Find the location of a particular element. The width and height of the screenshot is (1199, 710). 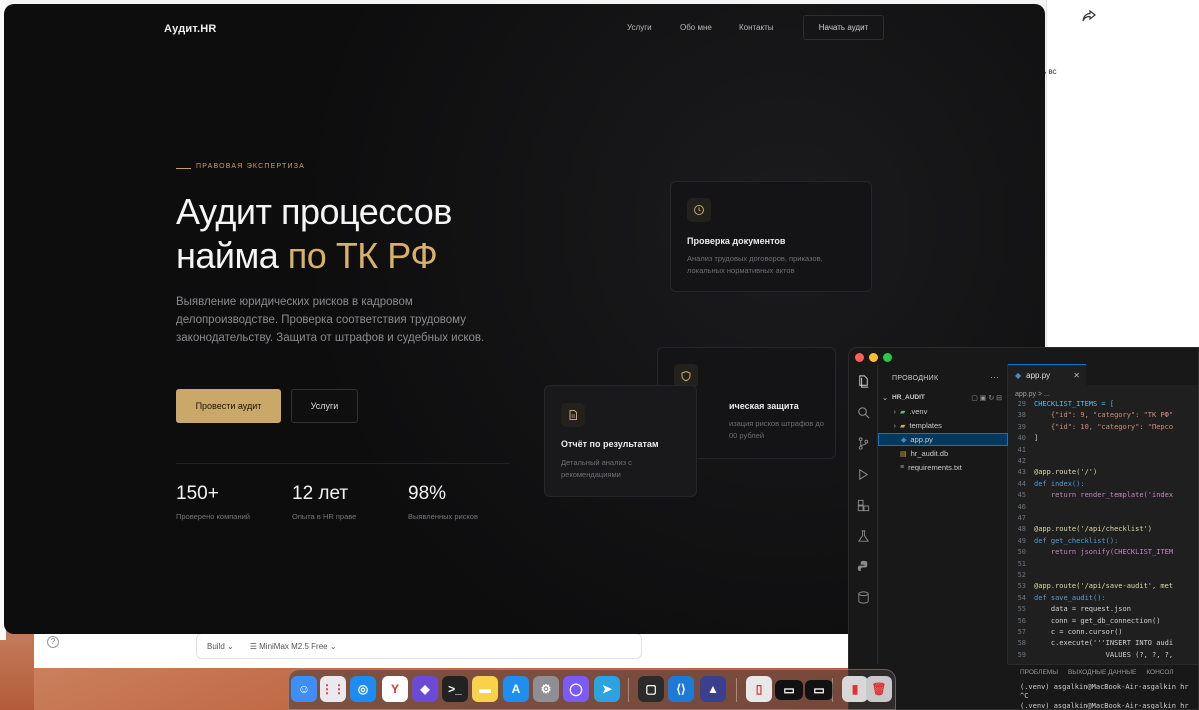

code-line: 59 VALUES (?, ?, ?, is located at coordinates (1091, 656).